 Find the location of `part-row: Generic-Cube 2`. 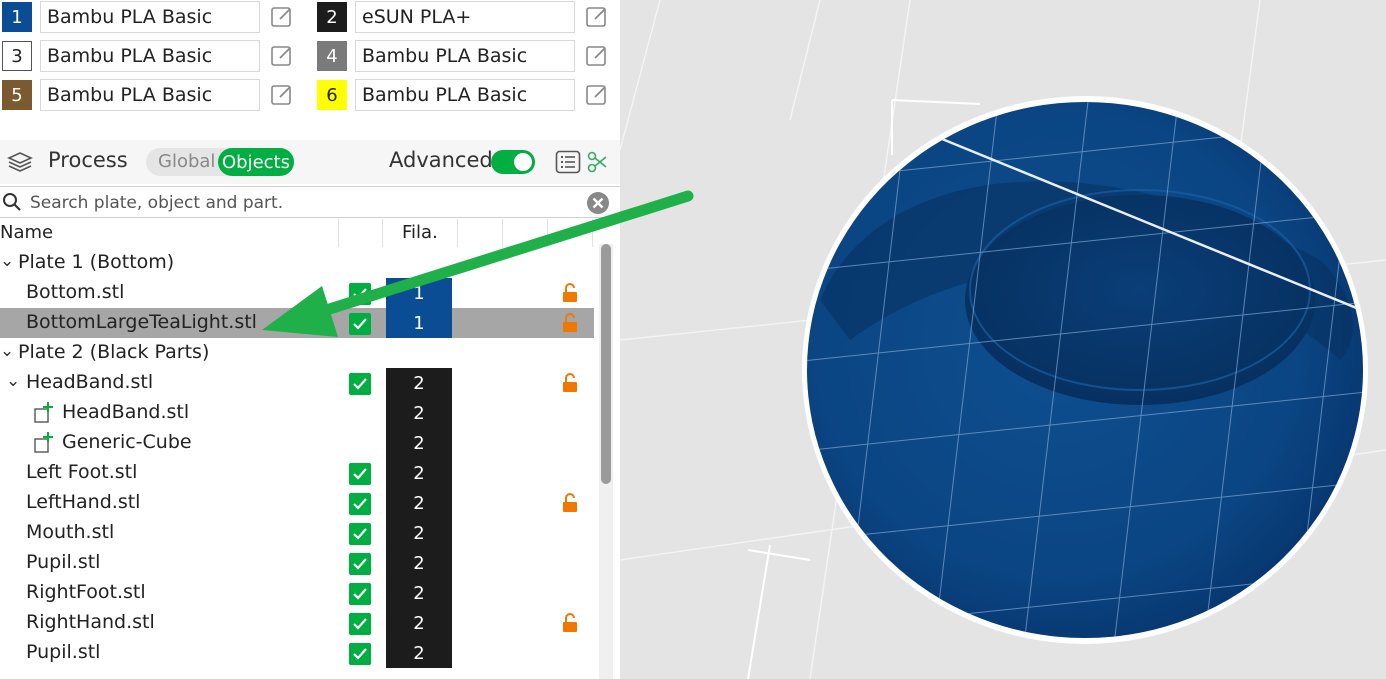

part-row: Generic-Cube 2 is located at coordinates (297, 443).